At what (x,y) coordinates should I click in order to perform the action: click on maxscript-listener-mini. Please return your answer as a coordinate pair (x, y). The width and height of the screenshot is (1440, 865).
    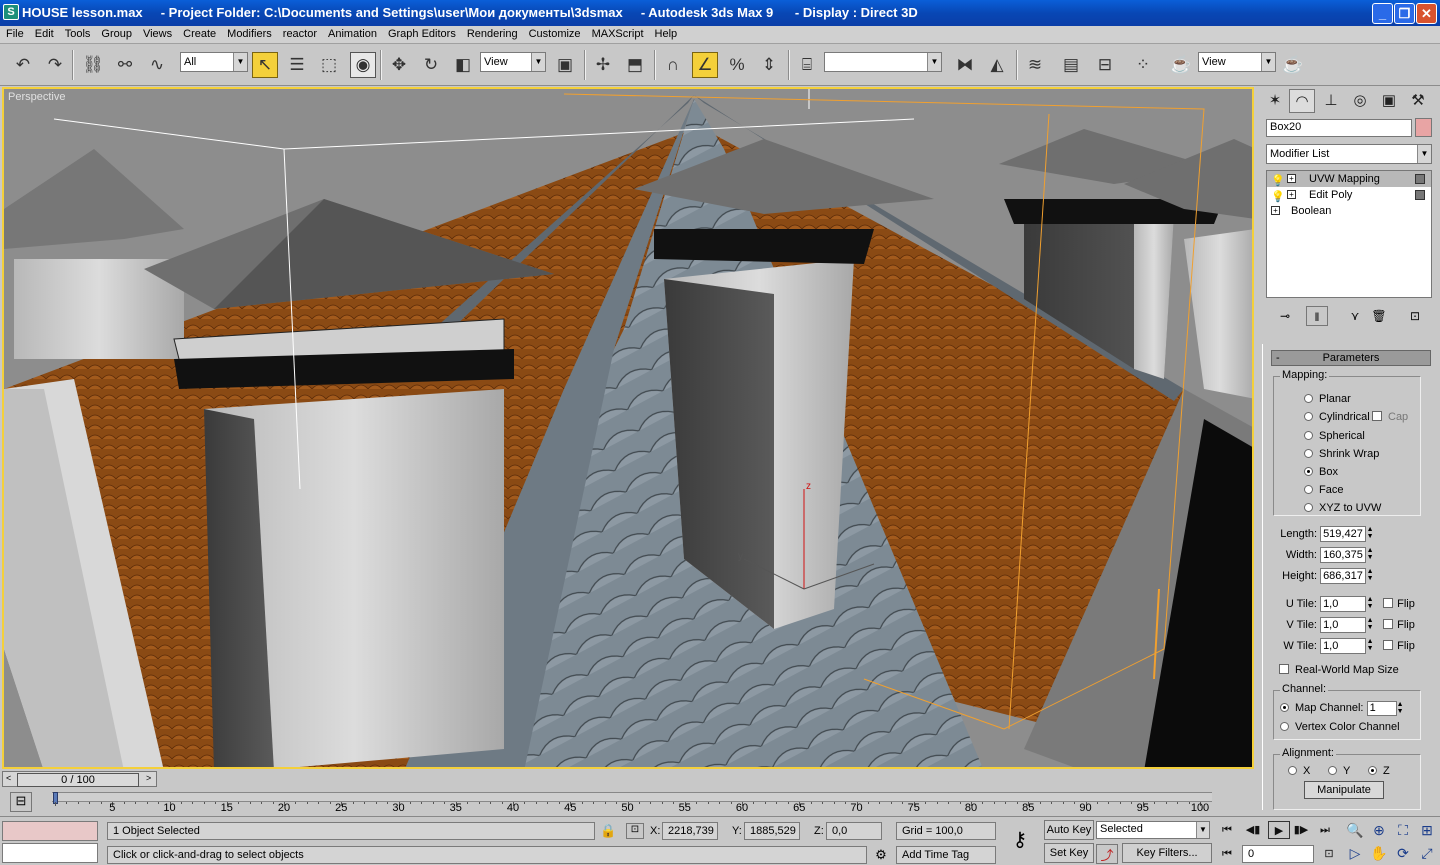
    Looking at the image, I should click on (50, 831).